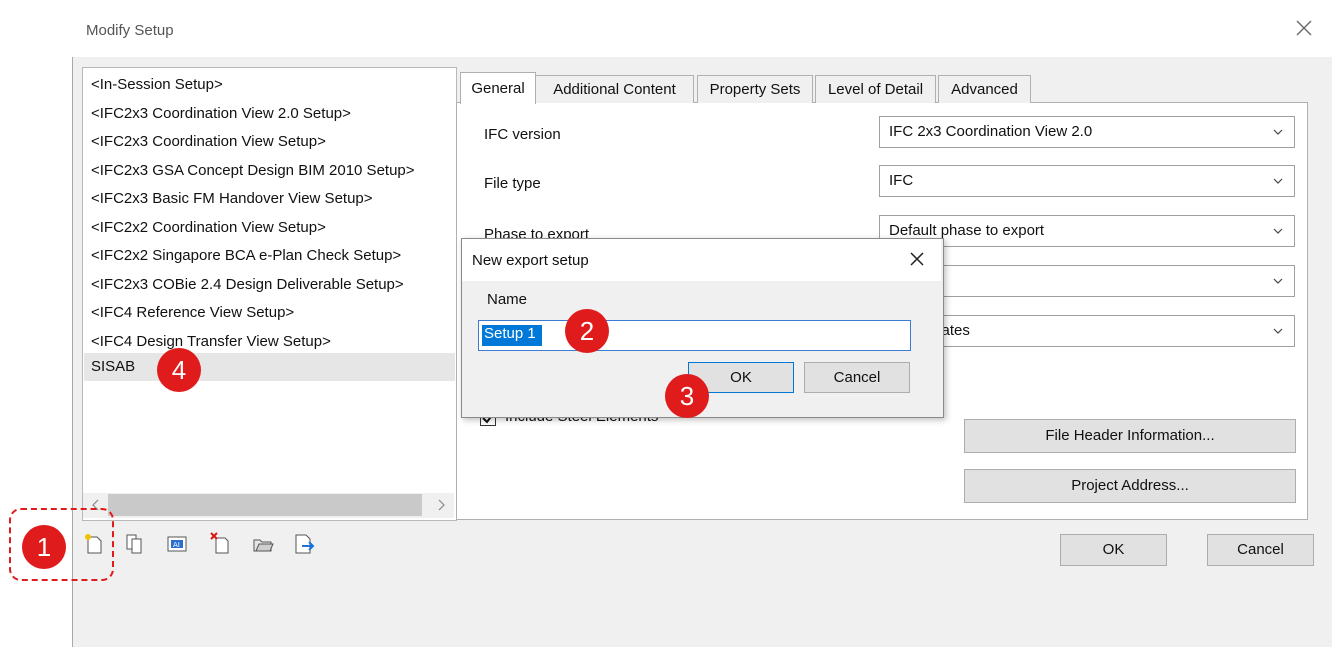 This screenshot has height=647, width=1332. What do you see at coordinates (522, 134) in the screenshot?
I see `ifc-version-label: IFC version` at bounding box center [522, 134].